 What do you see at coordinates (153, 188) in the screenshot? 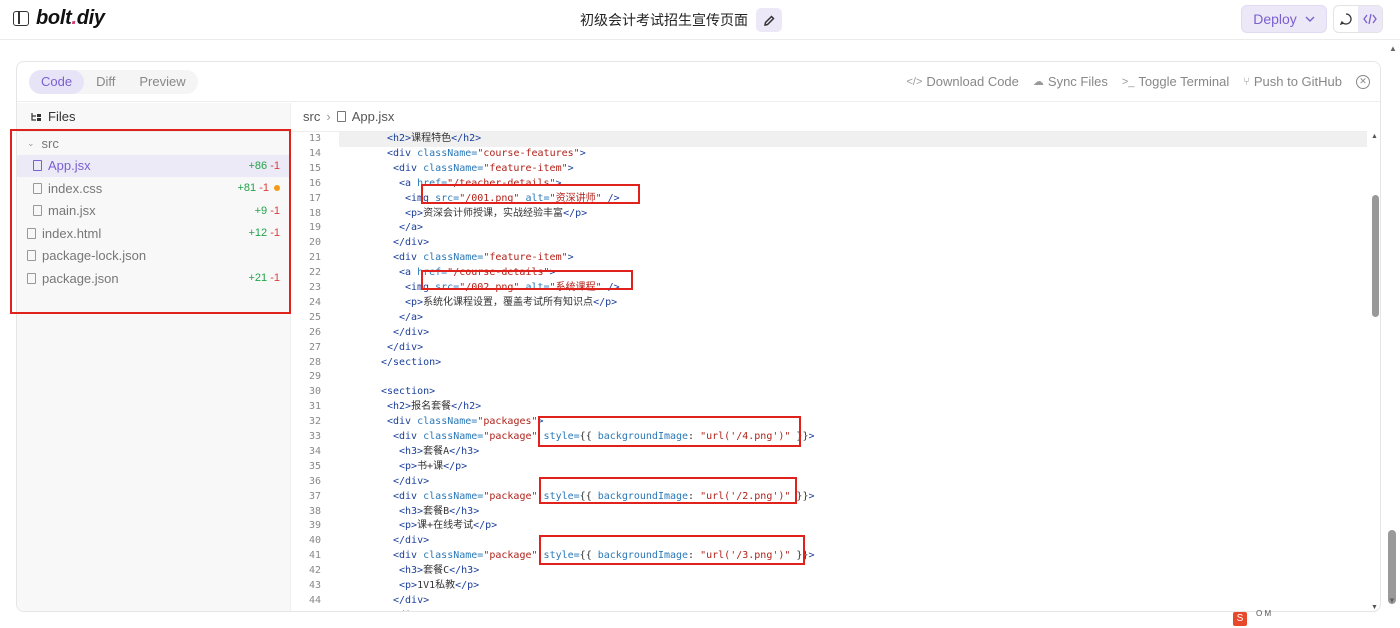
I see `file-item-index-css: index.css +81 -1` at bounding box center [153, 188].